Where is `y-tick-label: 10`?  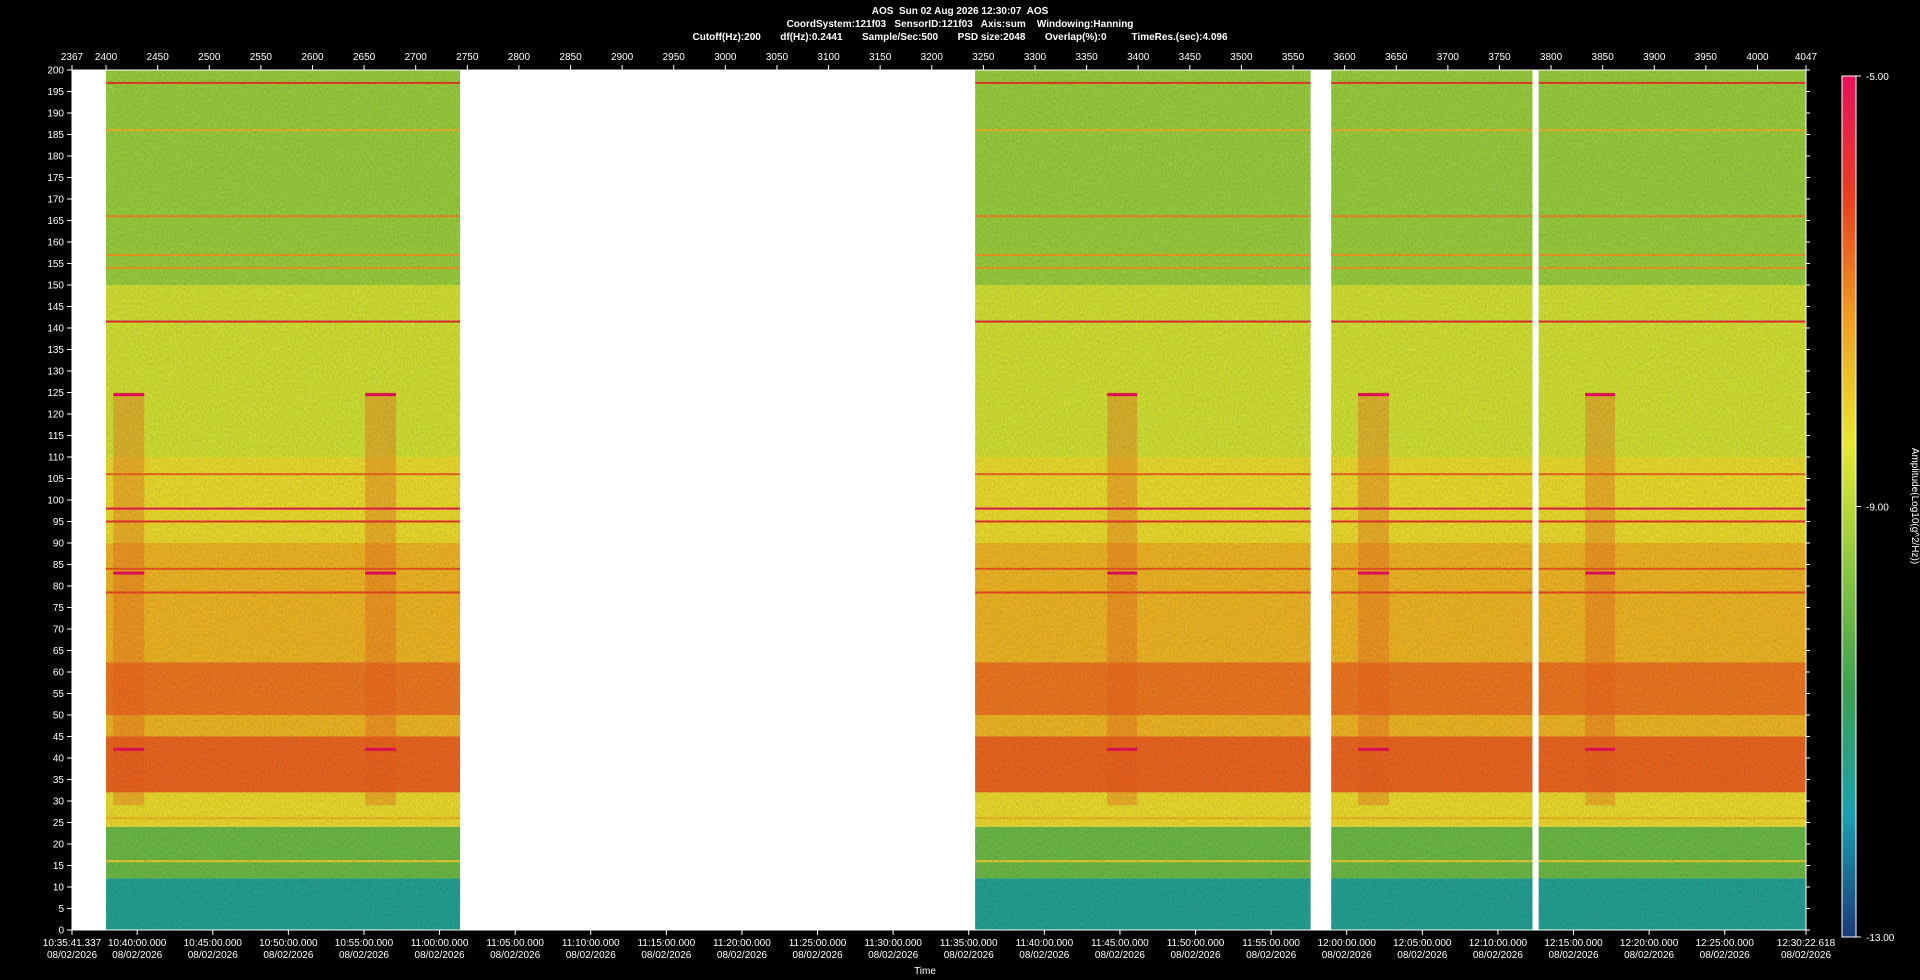
y-tick-label: 10 is located at coordinates (59, 888).